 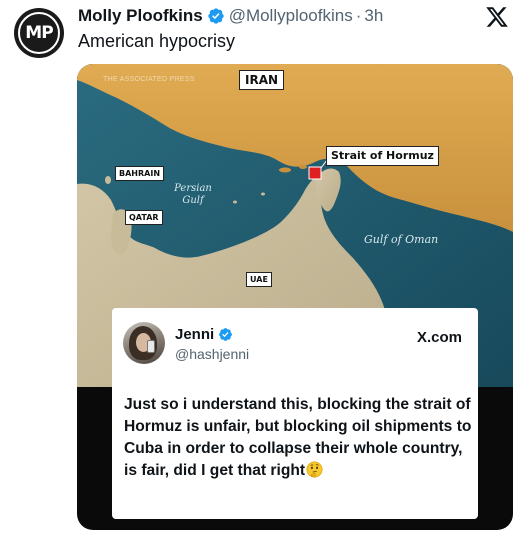 I want to click on author-avatar: MP, so click(x=39, y=33).